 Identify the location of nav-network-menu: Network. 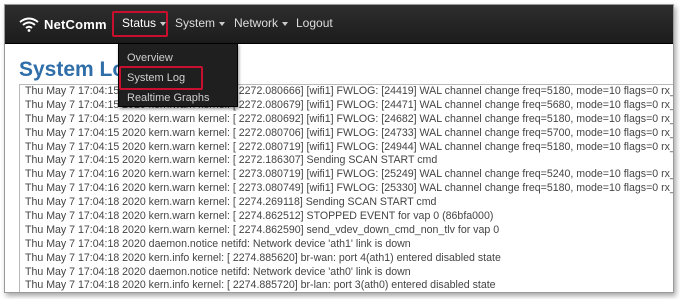
(261, 23).